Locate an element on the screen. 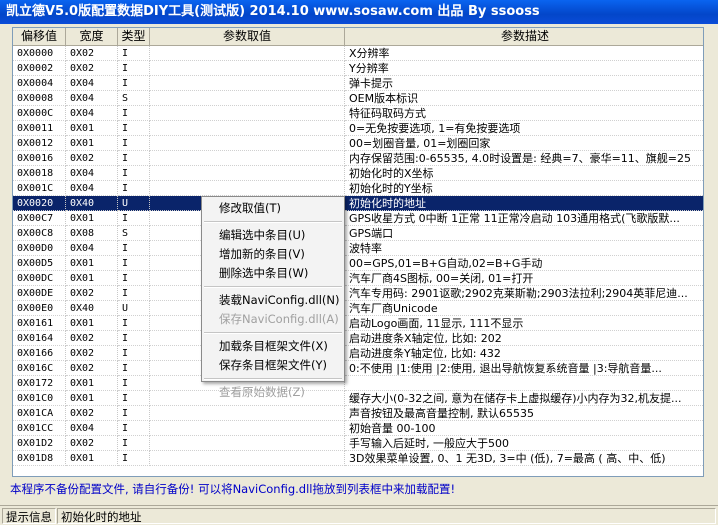 The height and width of the screenshot is (525, 718). table-row: 0X01CA 0X02 I 声音按钮及最高音量控制, 默认65535 is located at coordinates (358, 413).